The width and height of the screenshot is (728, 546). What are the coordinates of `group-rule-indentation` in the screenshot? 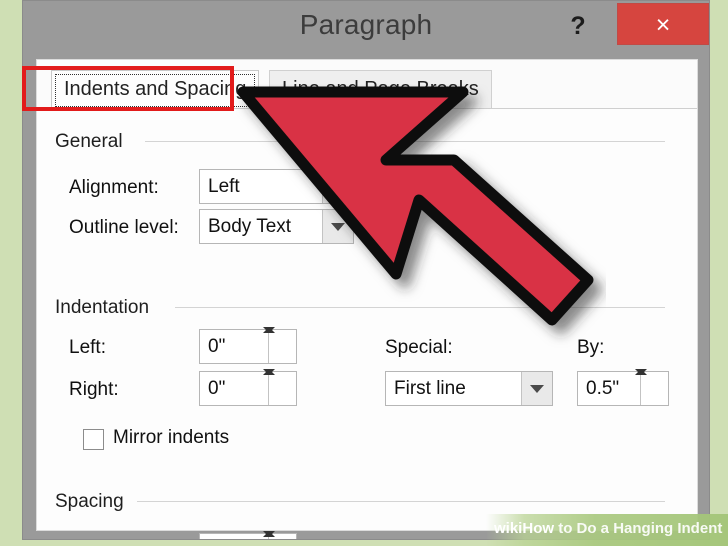 It's located at (420, 307).